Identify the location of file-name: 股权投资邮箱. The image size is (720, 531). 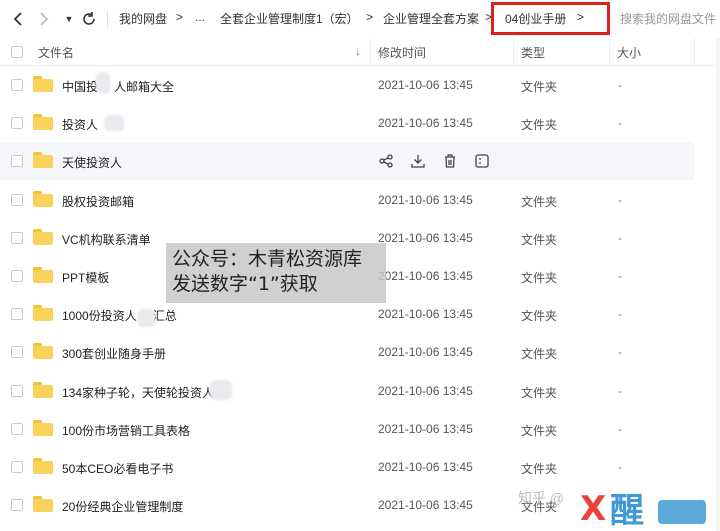
(98, 201).